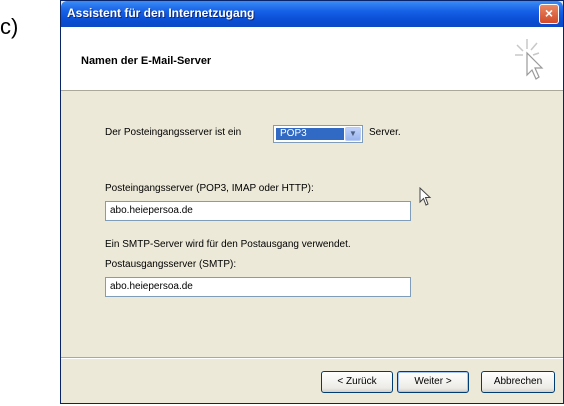  I want to click on window-title: Assistent für den Internetzugang, so click(161, 13).